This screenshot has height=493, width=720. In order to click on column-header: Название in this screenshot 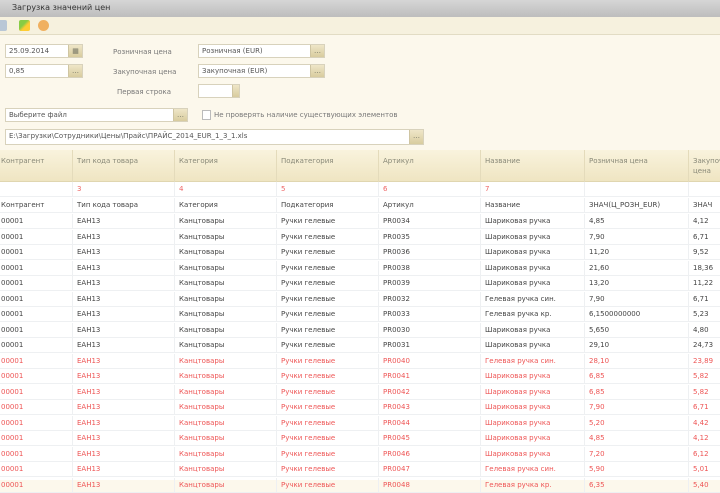, I will do `click(532, 166)`.